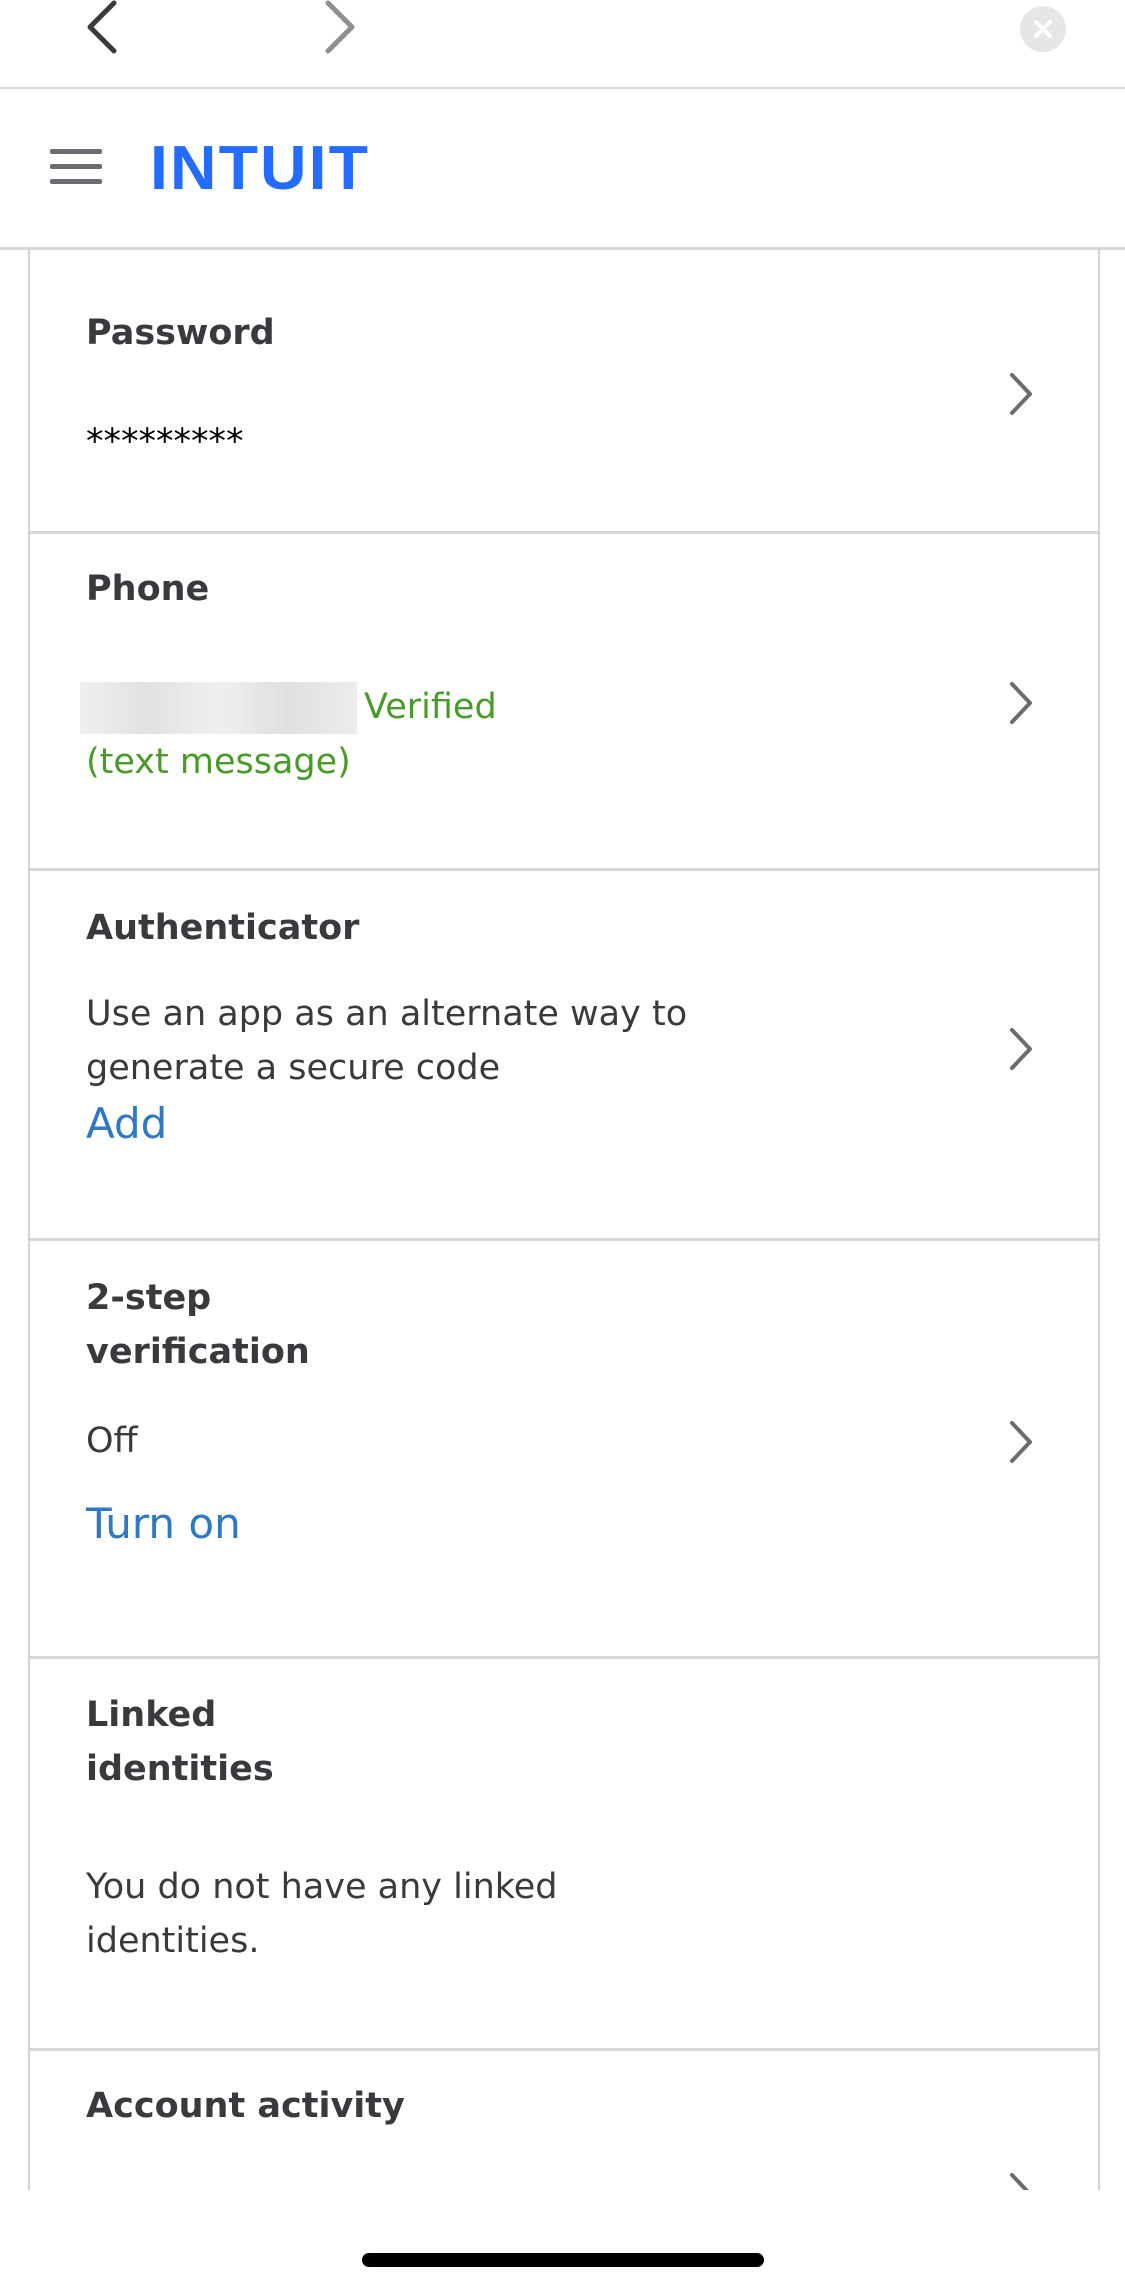 The image size is (1125, 2284). I want to click on two-step-turn-on-link: Turn on, so click(163, 1524).